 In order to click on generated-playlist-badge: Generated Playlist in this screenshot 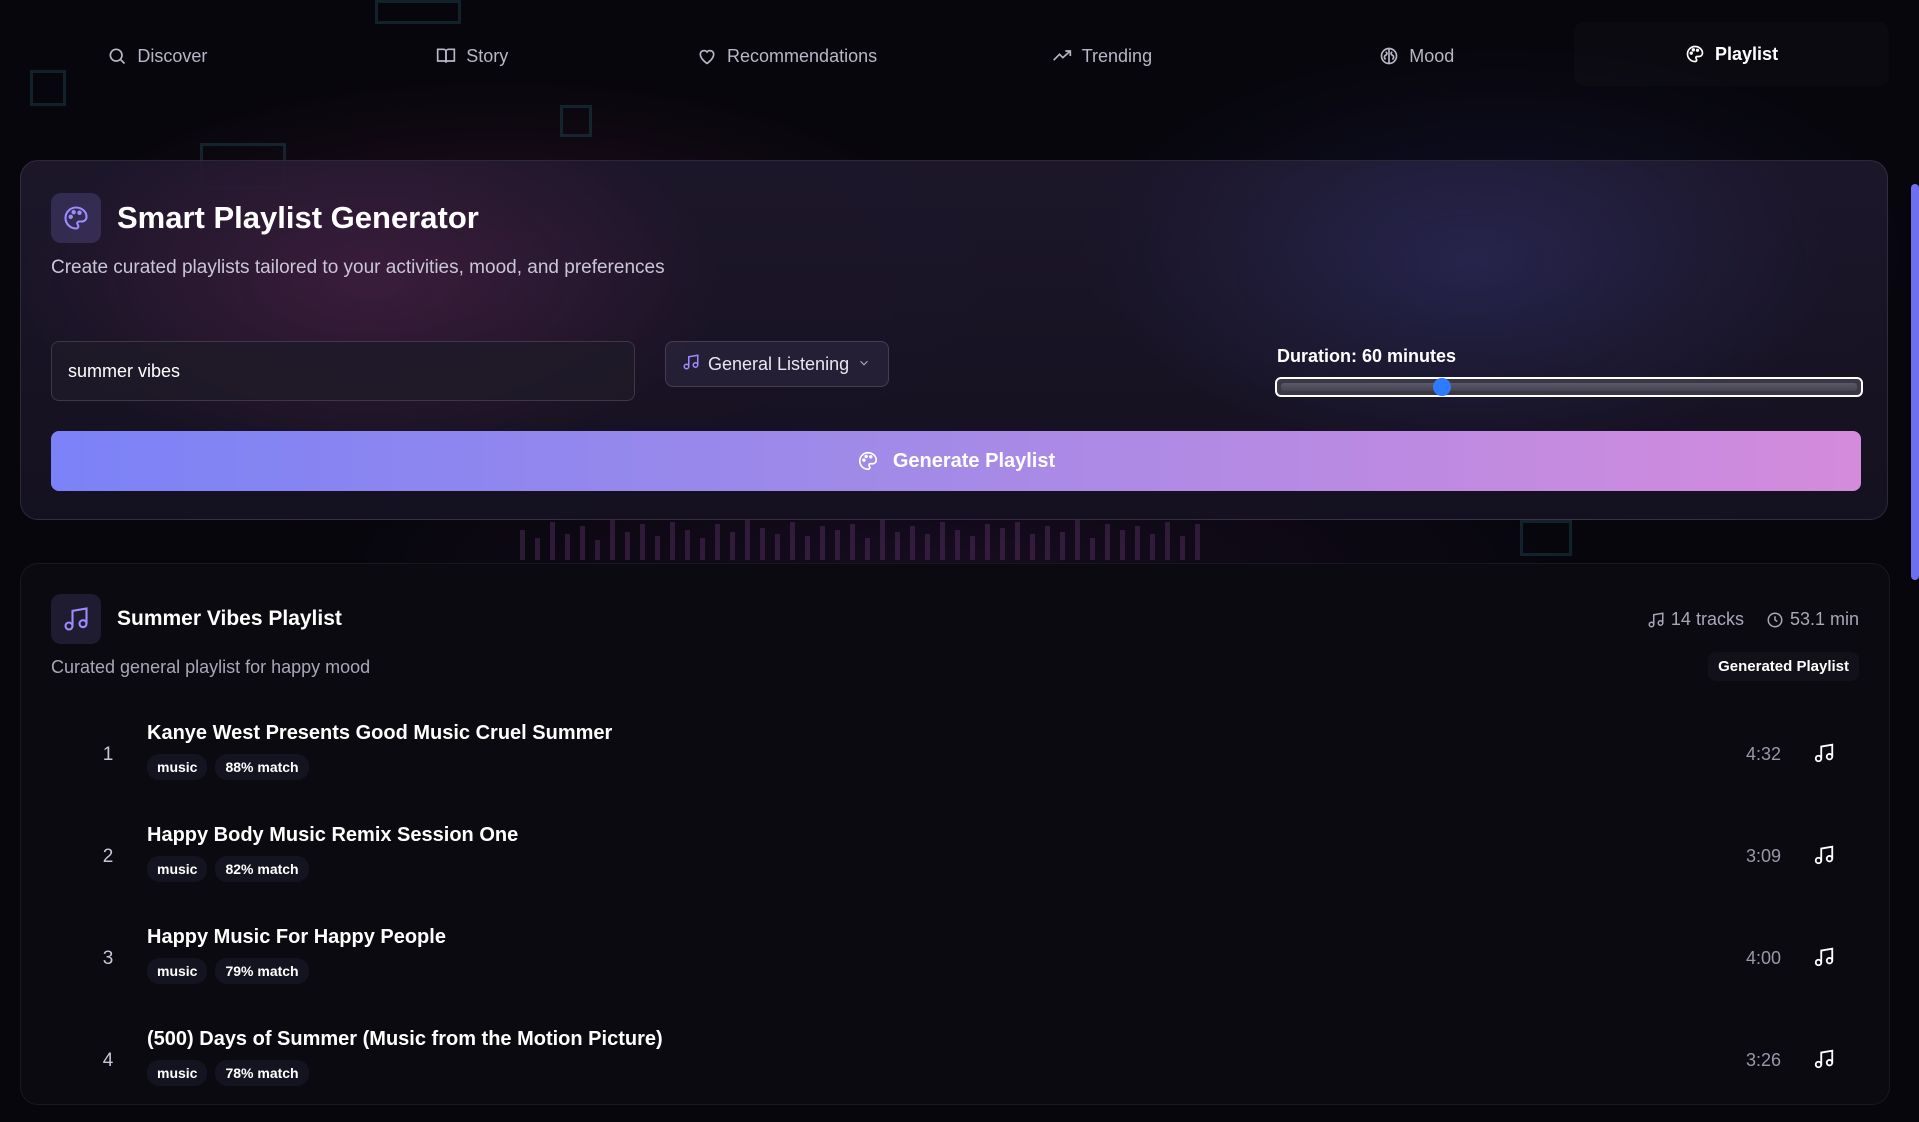, I will do `click(1783, 666)`.